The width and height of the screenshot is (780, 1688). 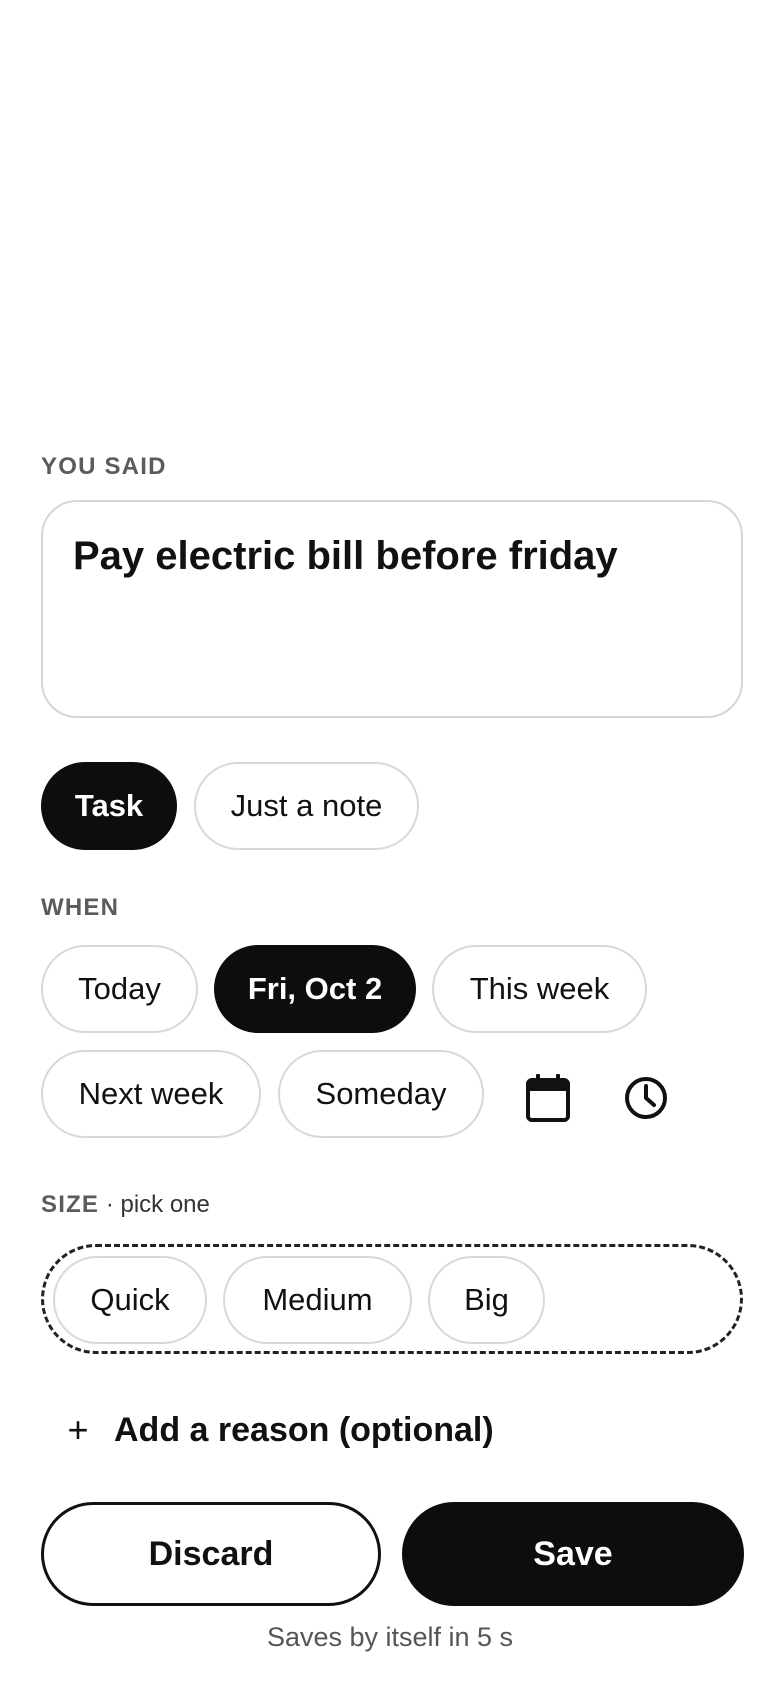 I want to click on you-said-label: YOU SAID, so click(x=104, y=466).